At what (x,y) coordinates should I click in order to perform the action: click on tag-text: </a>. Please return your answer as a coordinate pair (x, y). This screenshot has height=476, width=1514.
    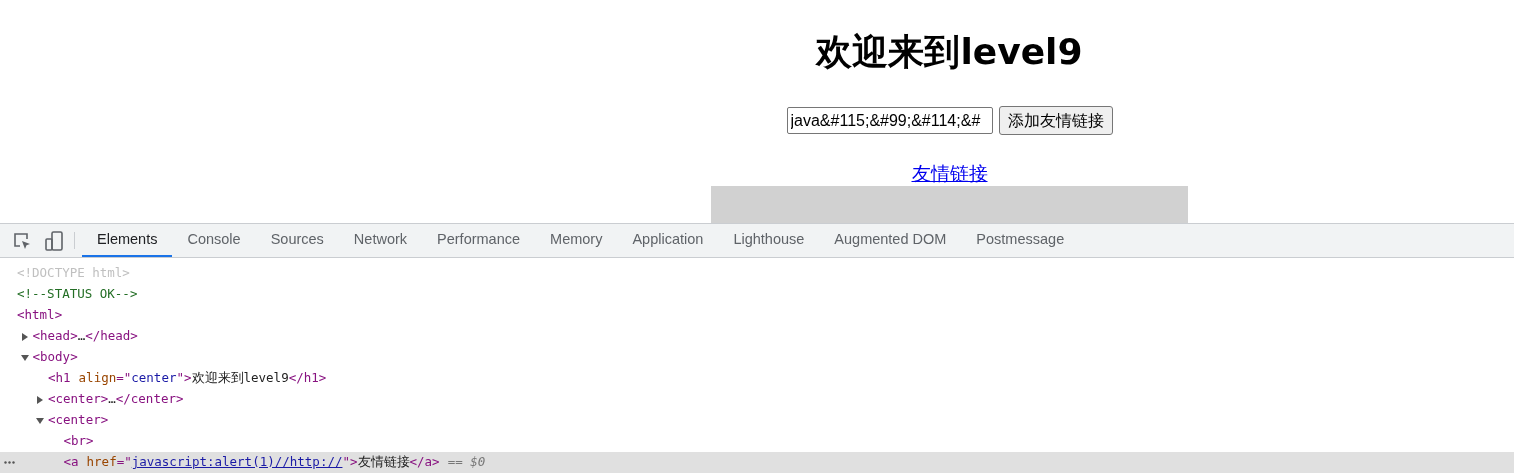
    Looking at the image, I should click on (424, 462).